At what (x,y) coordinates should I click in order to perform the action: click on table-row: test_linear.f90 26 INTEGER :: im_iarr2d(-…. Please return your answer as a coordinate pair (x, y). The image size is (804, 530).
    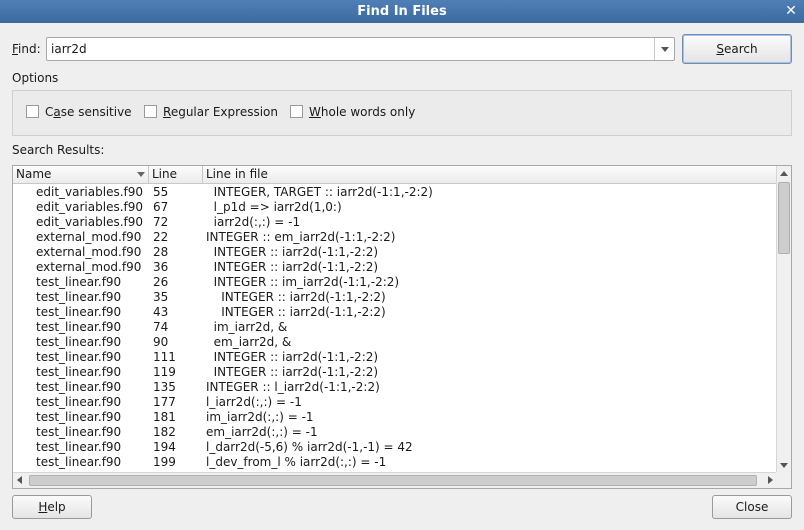
    Looking at the image, I should click on (395, 282).